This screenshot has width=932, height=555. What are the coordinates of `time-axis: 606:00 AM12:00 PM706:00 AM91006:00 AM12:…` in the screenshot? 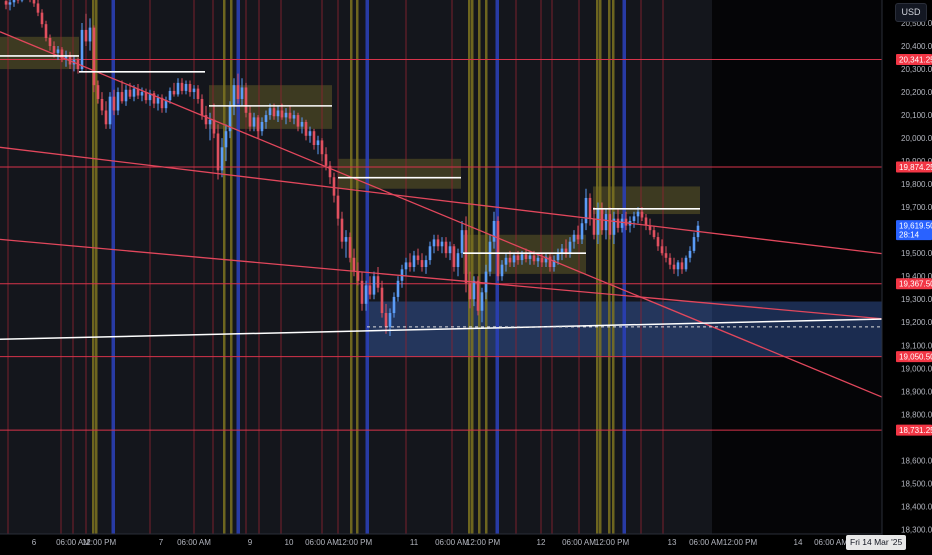 It's located at (441, 542).